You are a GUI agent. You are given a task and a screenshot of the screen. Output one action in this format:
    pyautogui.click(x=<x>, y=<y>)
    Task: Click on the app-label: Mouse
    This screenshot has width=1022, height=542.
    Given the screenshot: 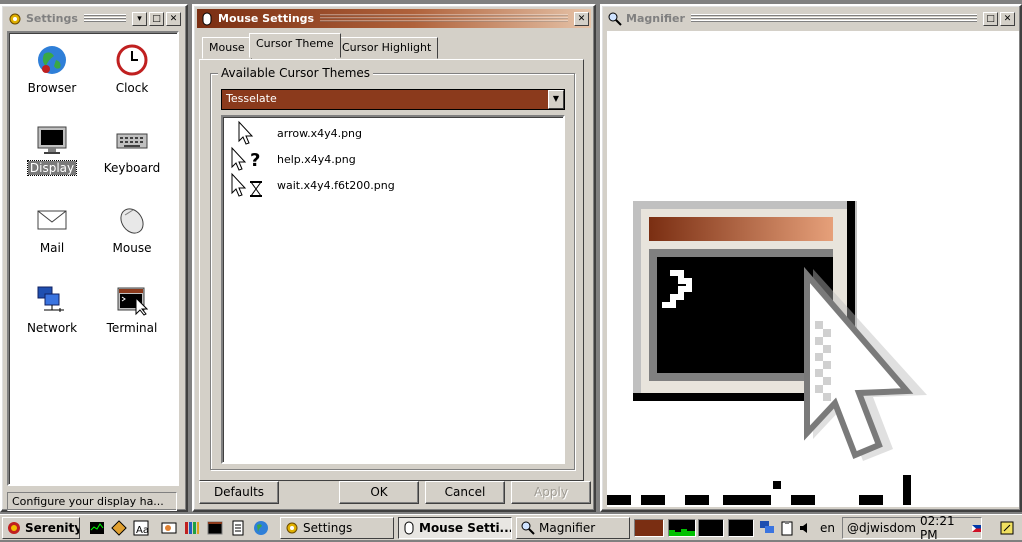 What is the action you would take?
    pyautogui.click(x=132, y=248)
    